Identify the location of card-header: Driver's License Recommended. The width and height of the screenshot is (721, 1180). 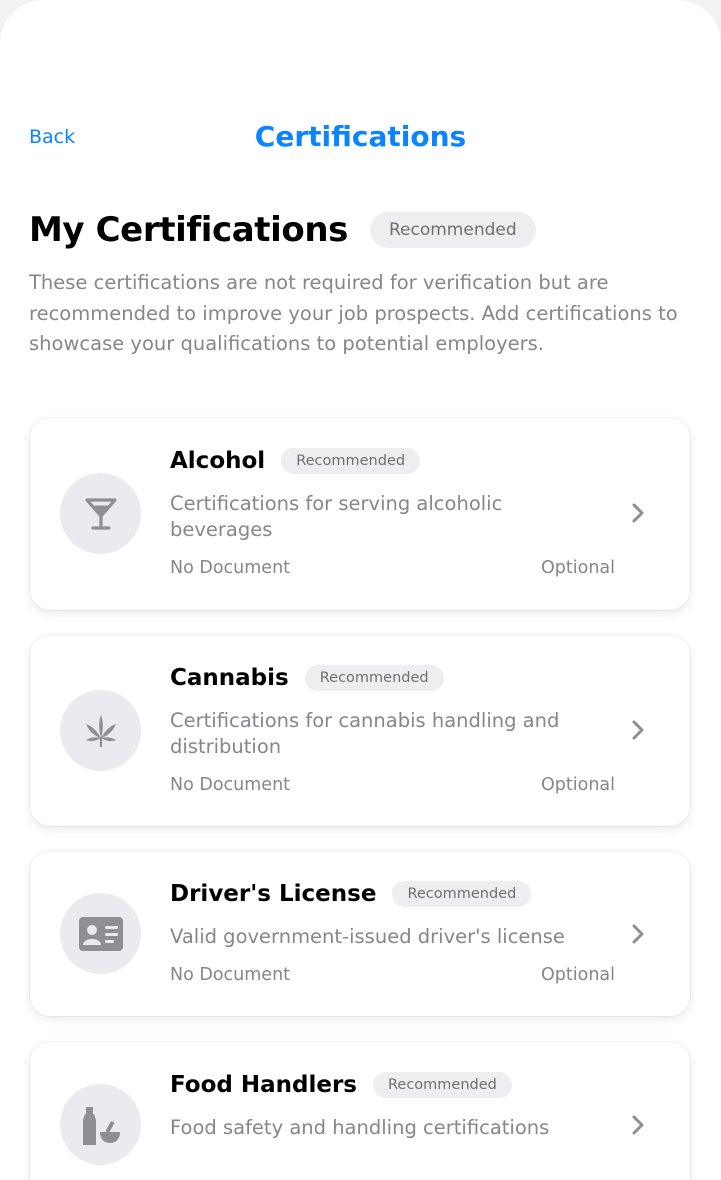
(351, 894).